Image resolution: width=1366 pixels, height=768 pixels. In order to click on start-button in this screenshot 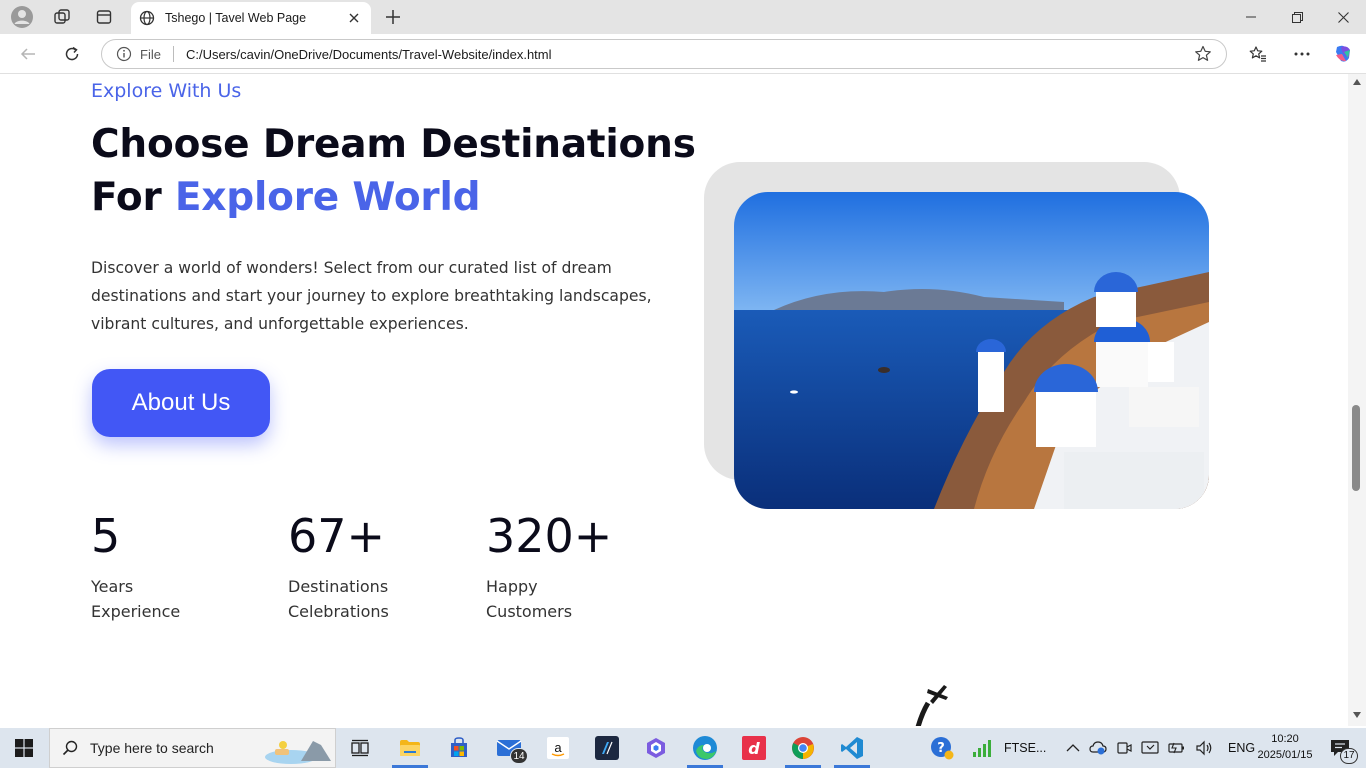, I will do `click(24, 748)`.